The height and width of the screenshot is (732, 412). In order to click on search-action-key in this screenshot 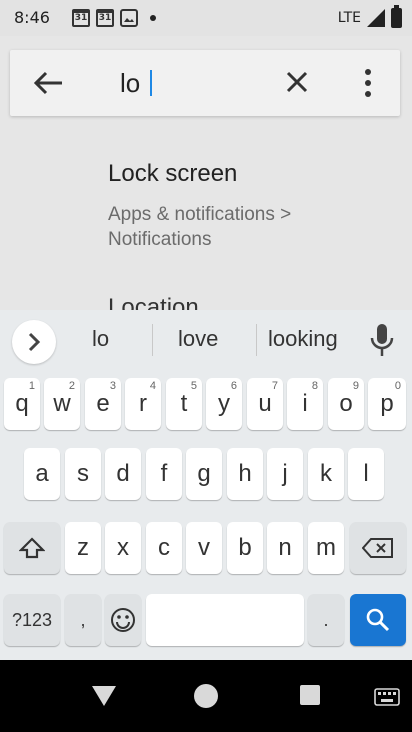, I will do `click(378, 620)`.